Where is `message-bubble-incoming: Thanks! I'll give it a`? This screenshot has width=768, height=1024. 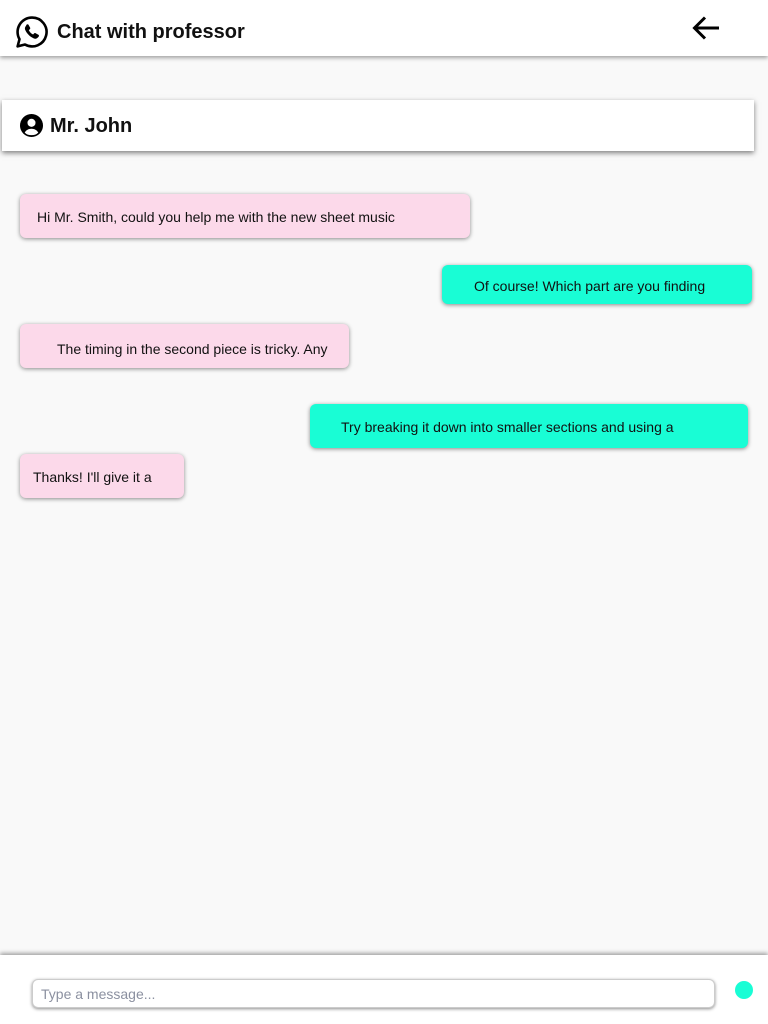 message-bubble-incoming: Thanks! I'll give it a is located at coordinates (102, 476).